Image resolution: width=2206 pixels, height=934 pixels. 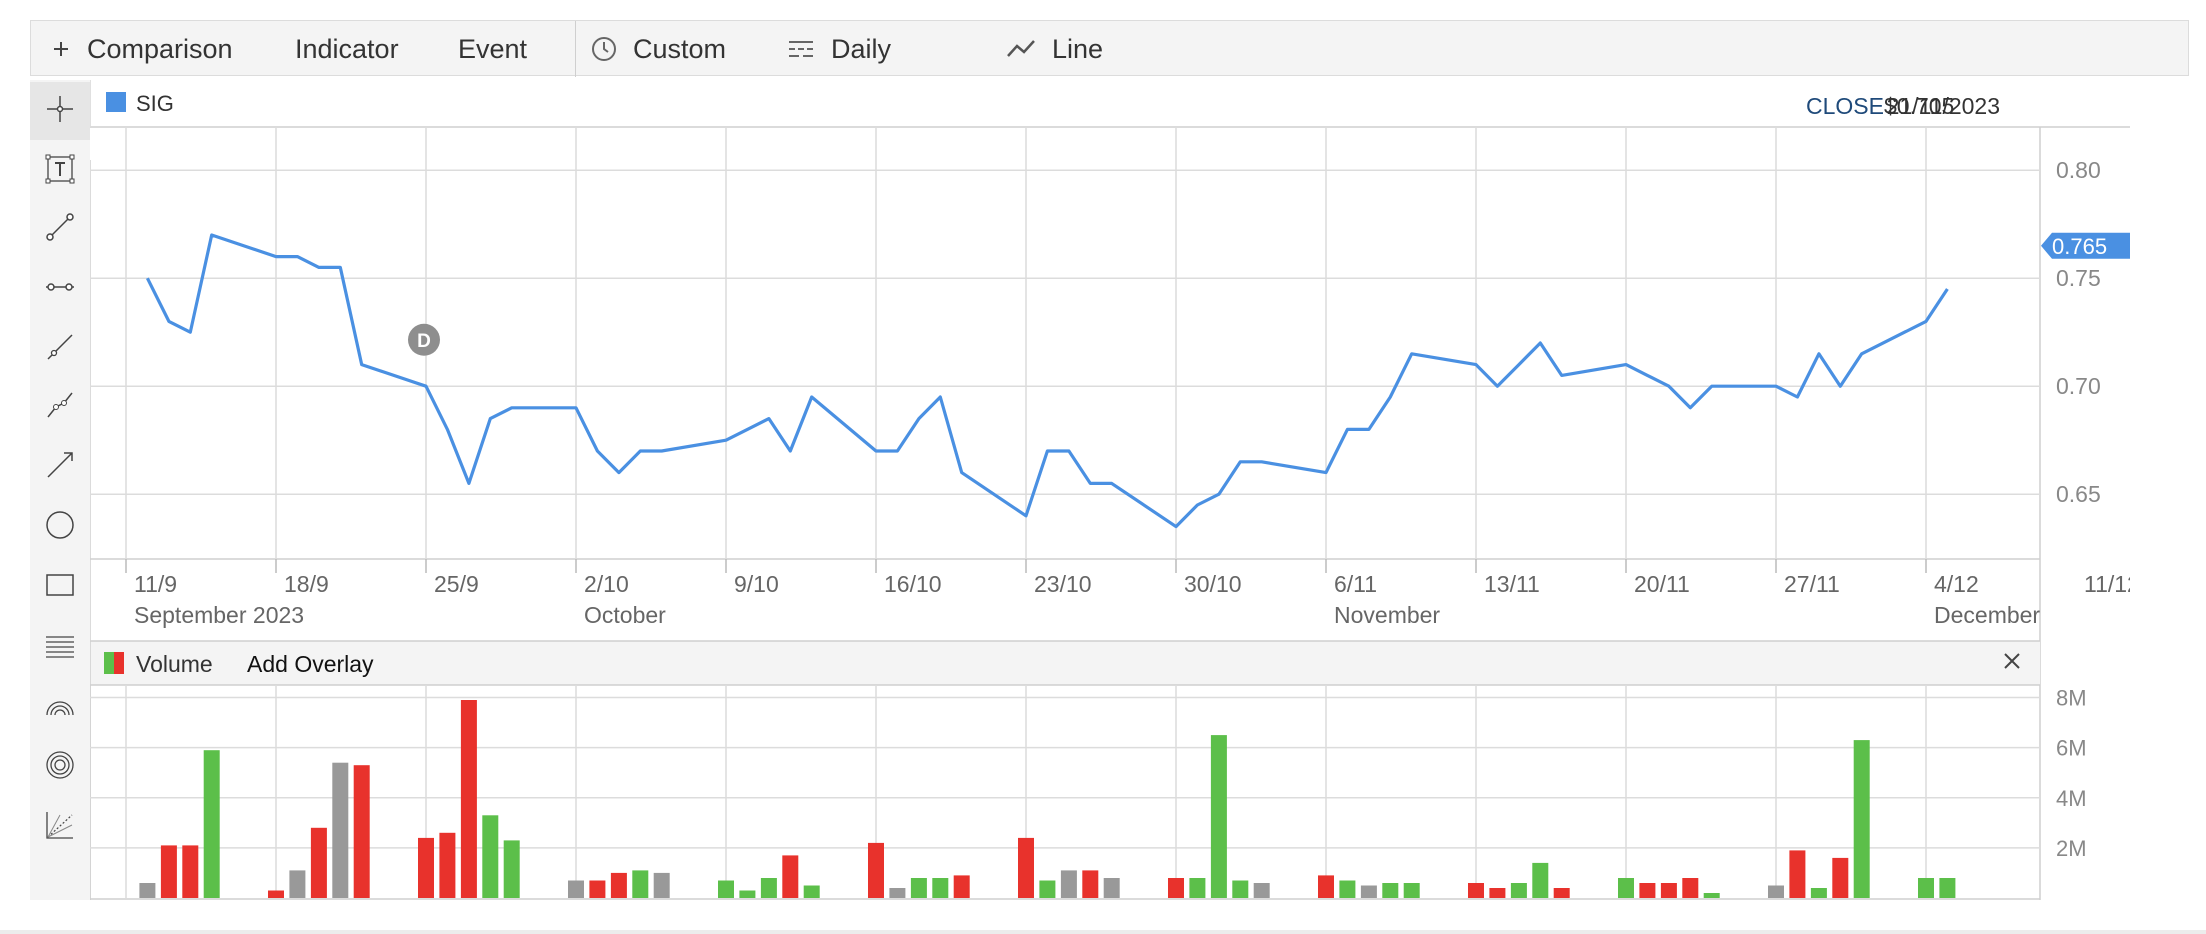 I want to click on volume-y-tick-label: 2M, so click(x=2071, y=848).